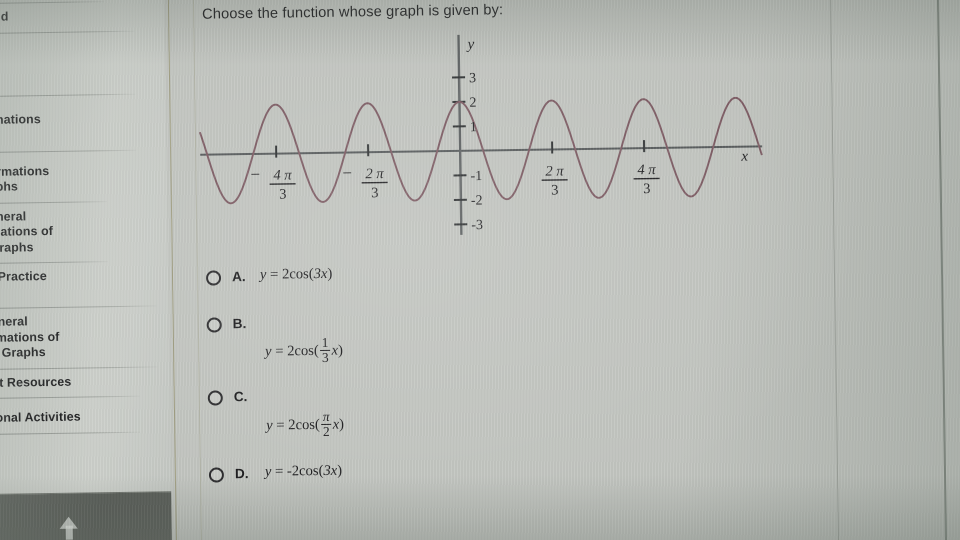 The image size is (960, 540). I want to click on option-letter-b: B., so click(239, 324).